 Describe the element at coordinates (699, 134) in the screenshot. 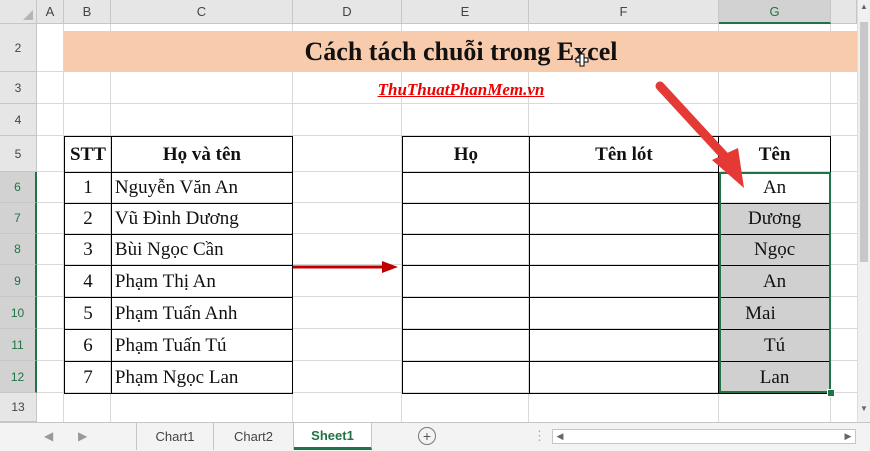

I see `diagonal-arrow-icon` at that location.